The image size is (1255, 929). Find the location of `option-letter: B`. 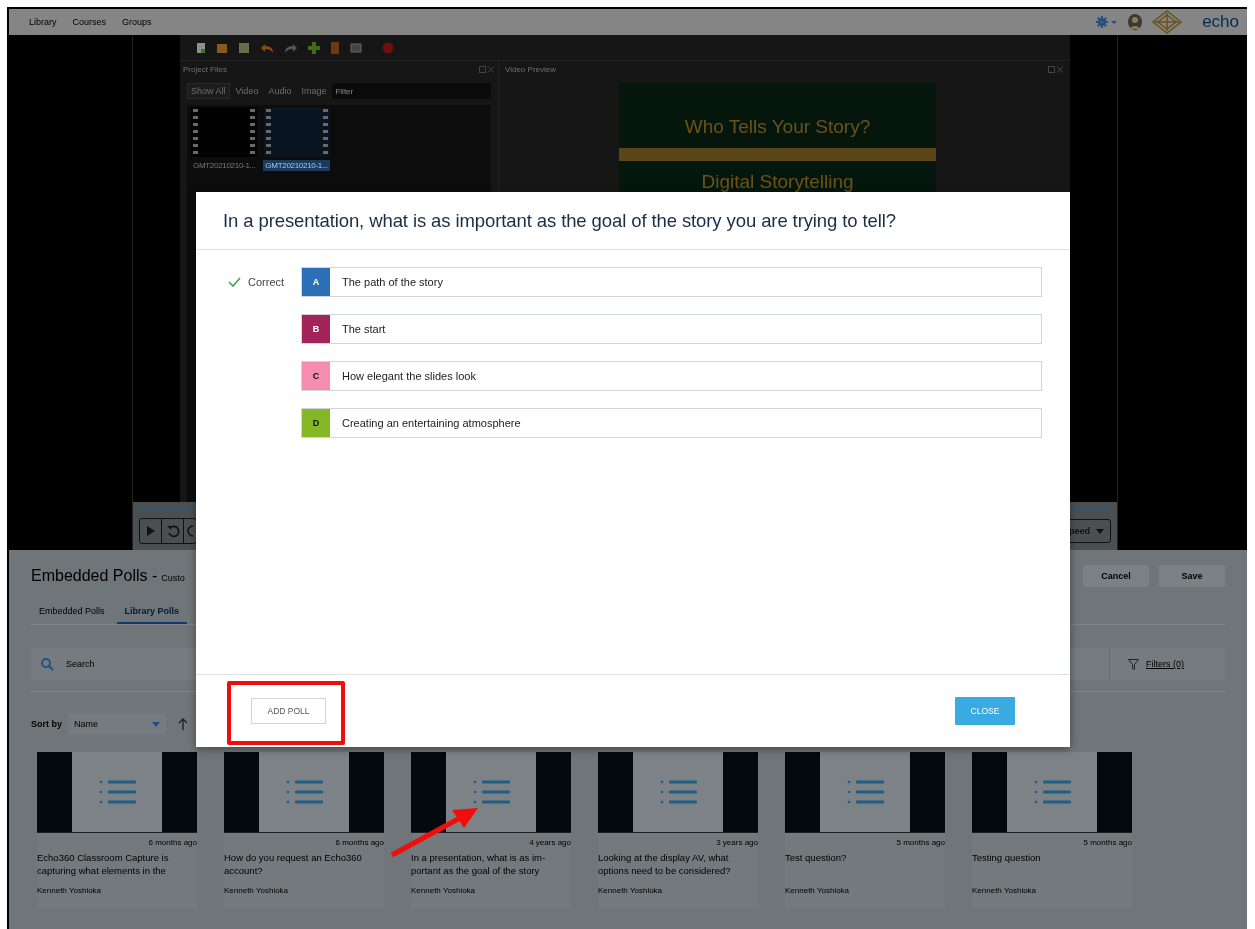

option-letter: B is located at coordinates (316, 329).